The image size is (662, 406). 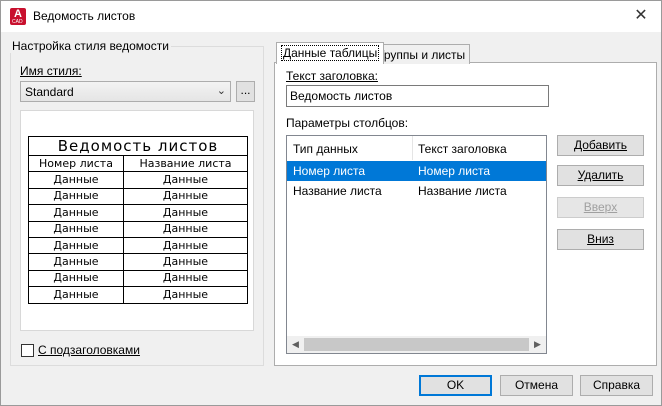 I want to click on subheadings-label: С подзаголовками, so click(x=89, y=350).